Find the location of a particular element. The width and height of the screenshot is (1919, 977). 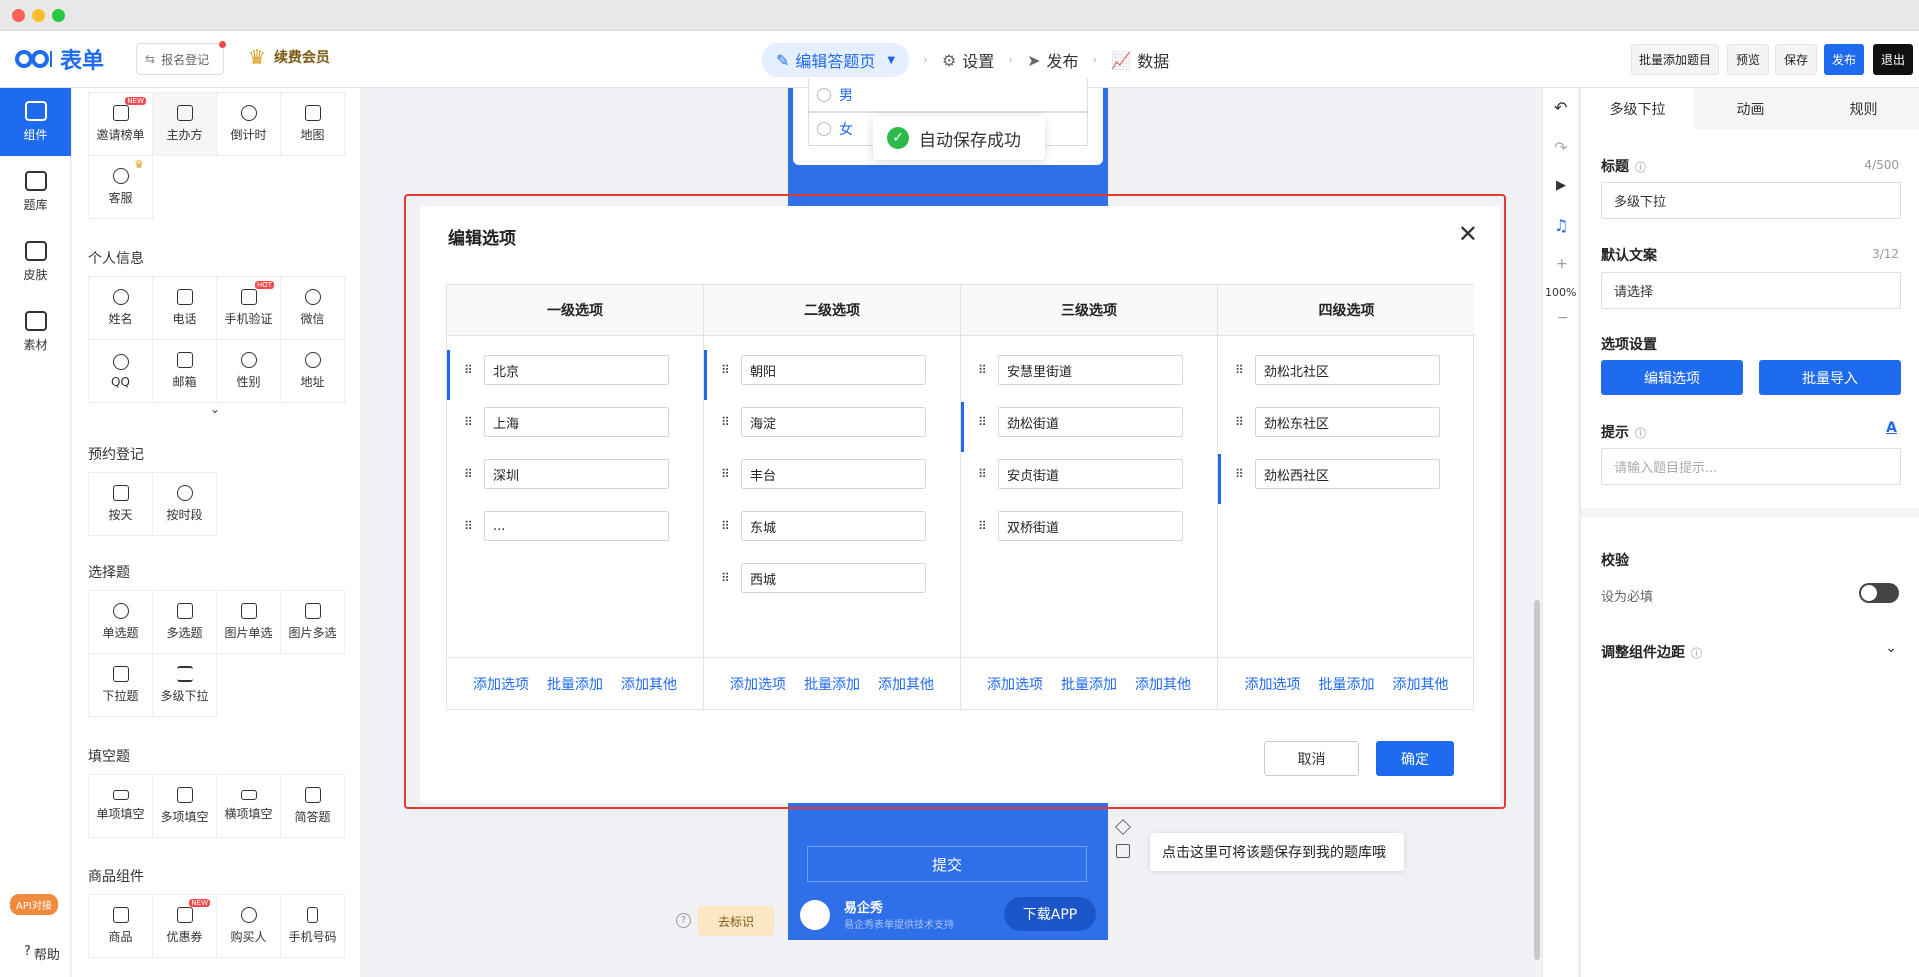

option-row: ⠿ 劲松街道 is located at coordinates (1089, 427).